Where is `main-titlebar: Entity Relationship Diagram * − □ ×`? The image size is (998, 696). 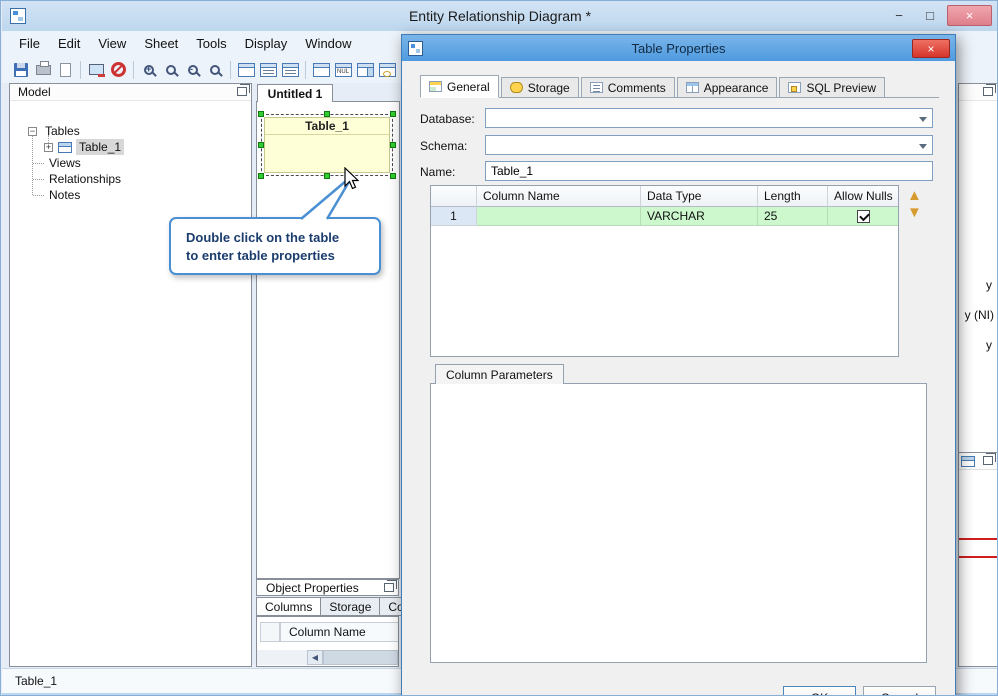 main-titlebar: Entity Relationship Diagram * − □ × is located at coordinates (499, 16).